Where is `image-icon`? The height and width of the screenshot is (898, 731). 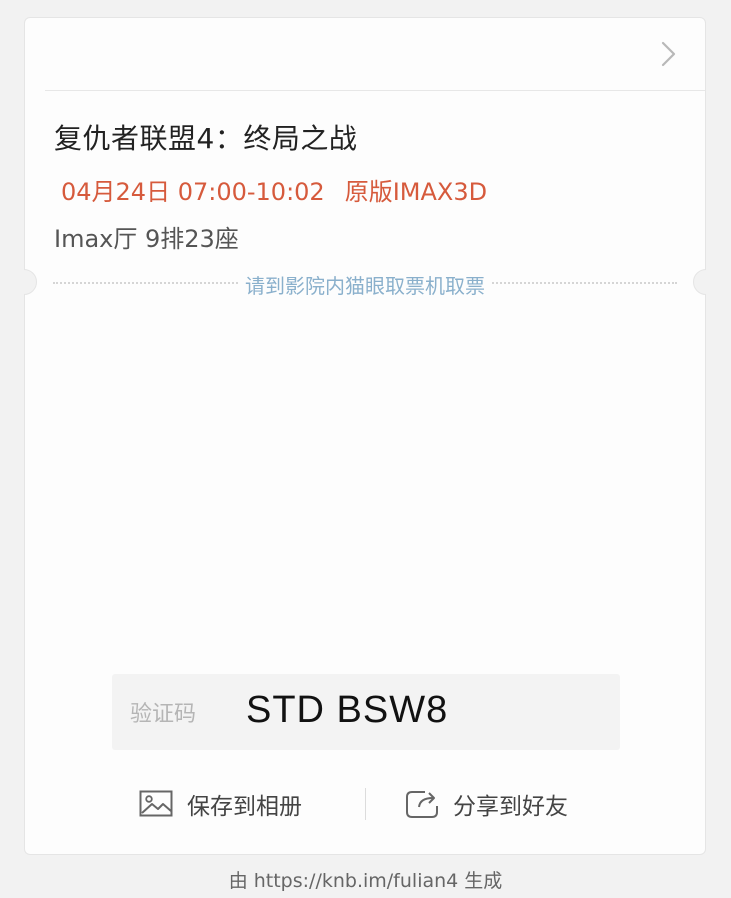
image-icon is located at coordinates (156, 804).